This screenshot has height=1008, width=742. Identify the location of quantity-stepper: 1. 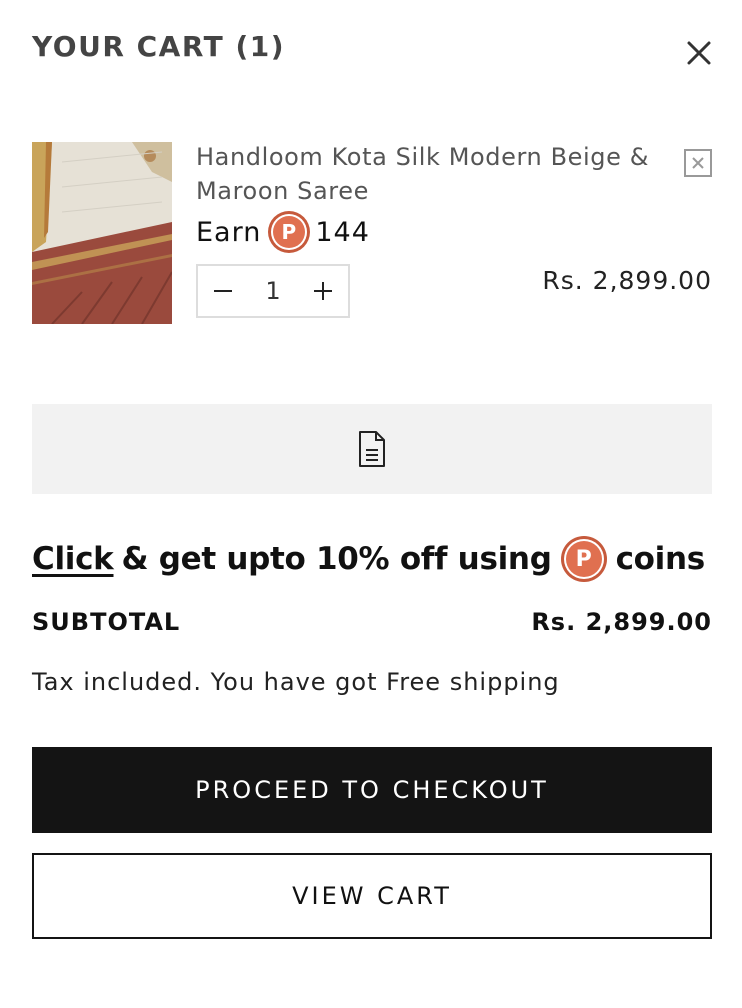
(273, 291).